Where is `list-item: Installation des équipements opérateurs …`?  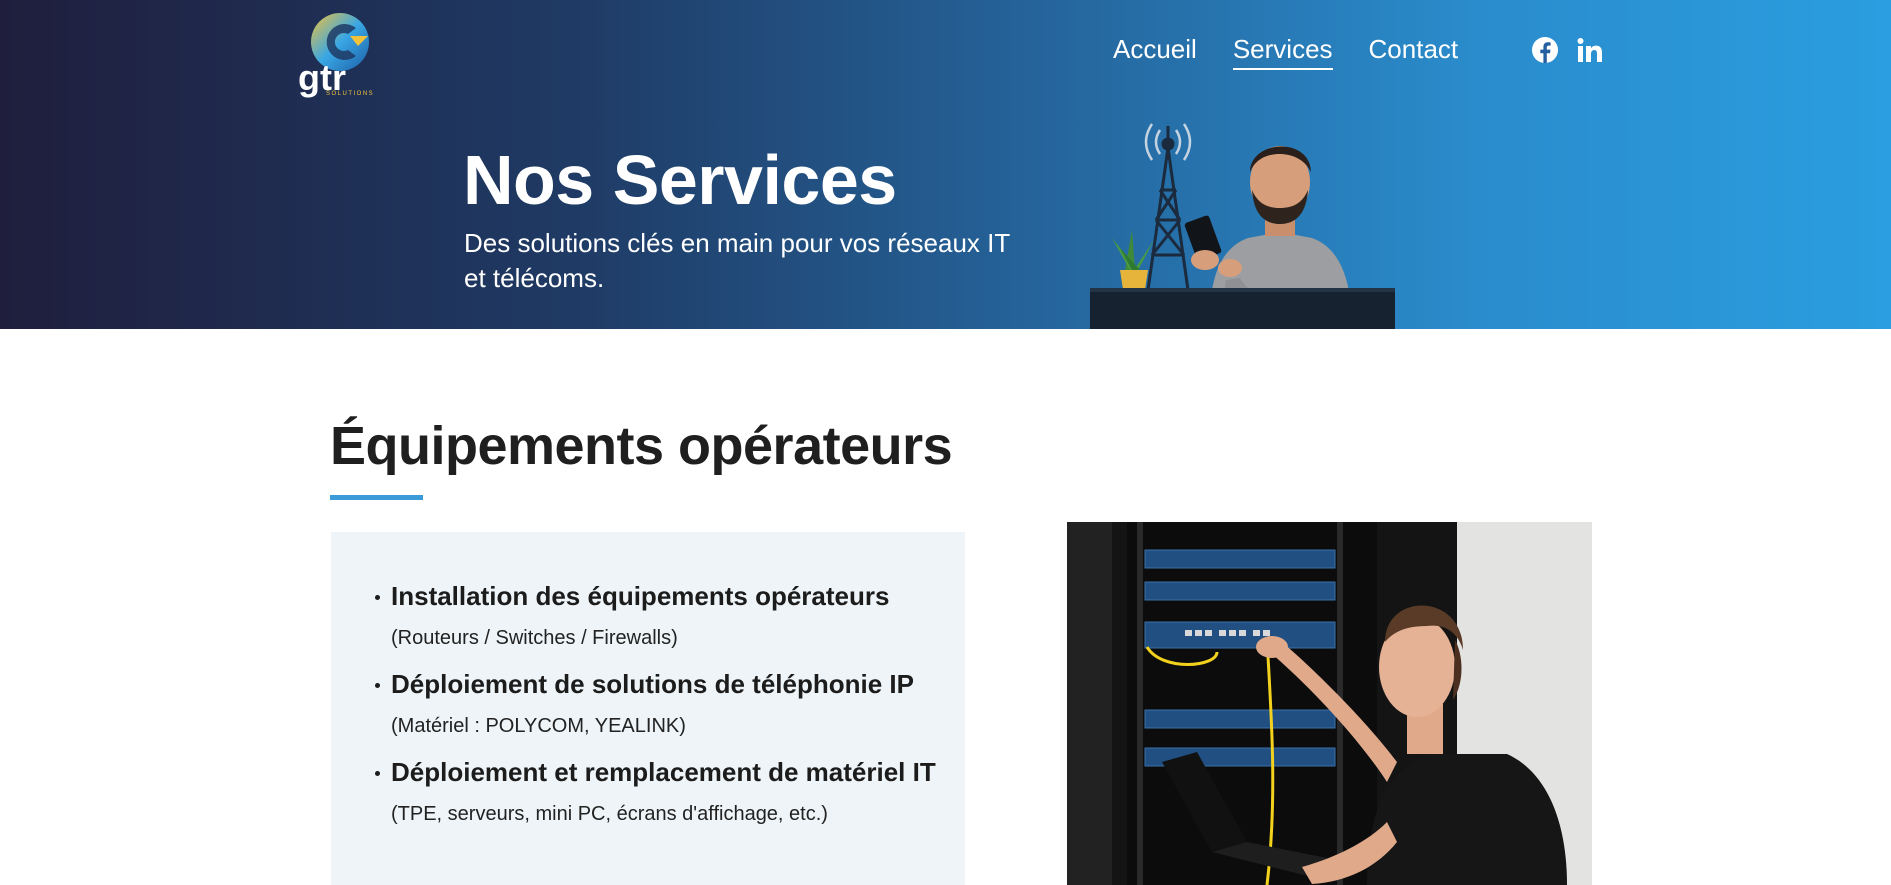 list-item: Installation des équipements opérateurs … is located at coordinates (655, 616).